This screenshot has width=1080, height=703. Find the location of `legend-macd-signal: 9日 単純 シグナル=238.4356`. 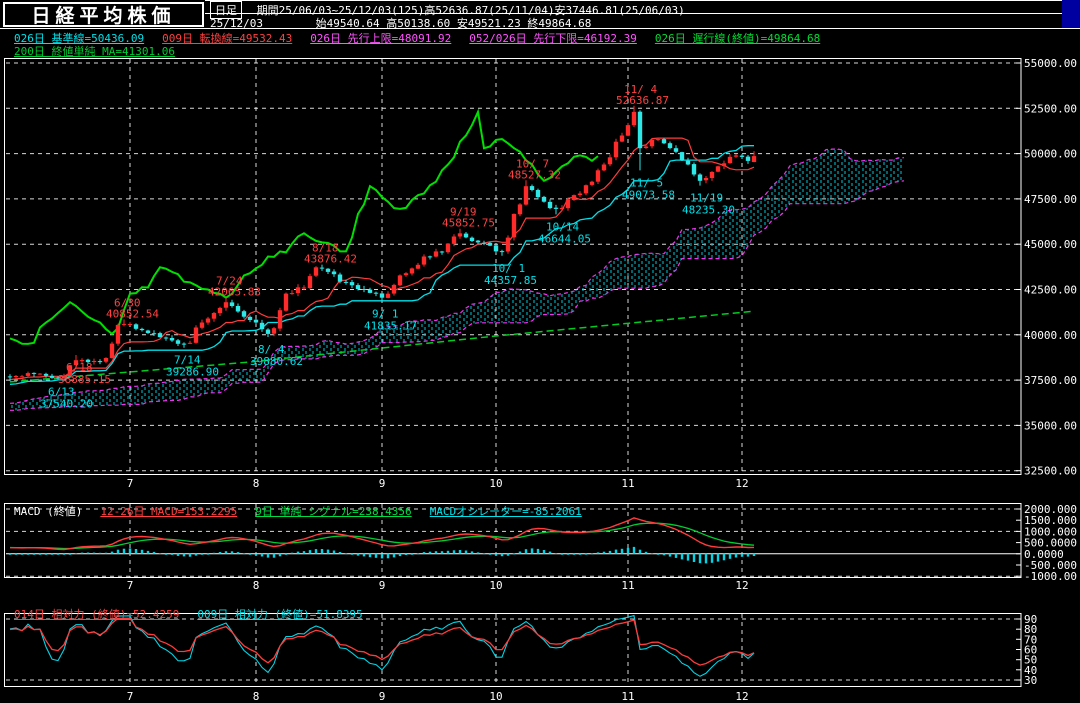

legend-macd-signal: 9日 単純 シグナル=238.4356 is located at coordinates (333, 511).